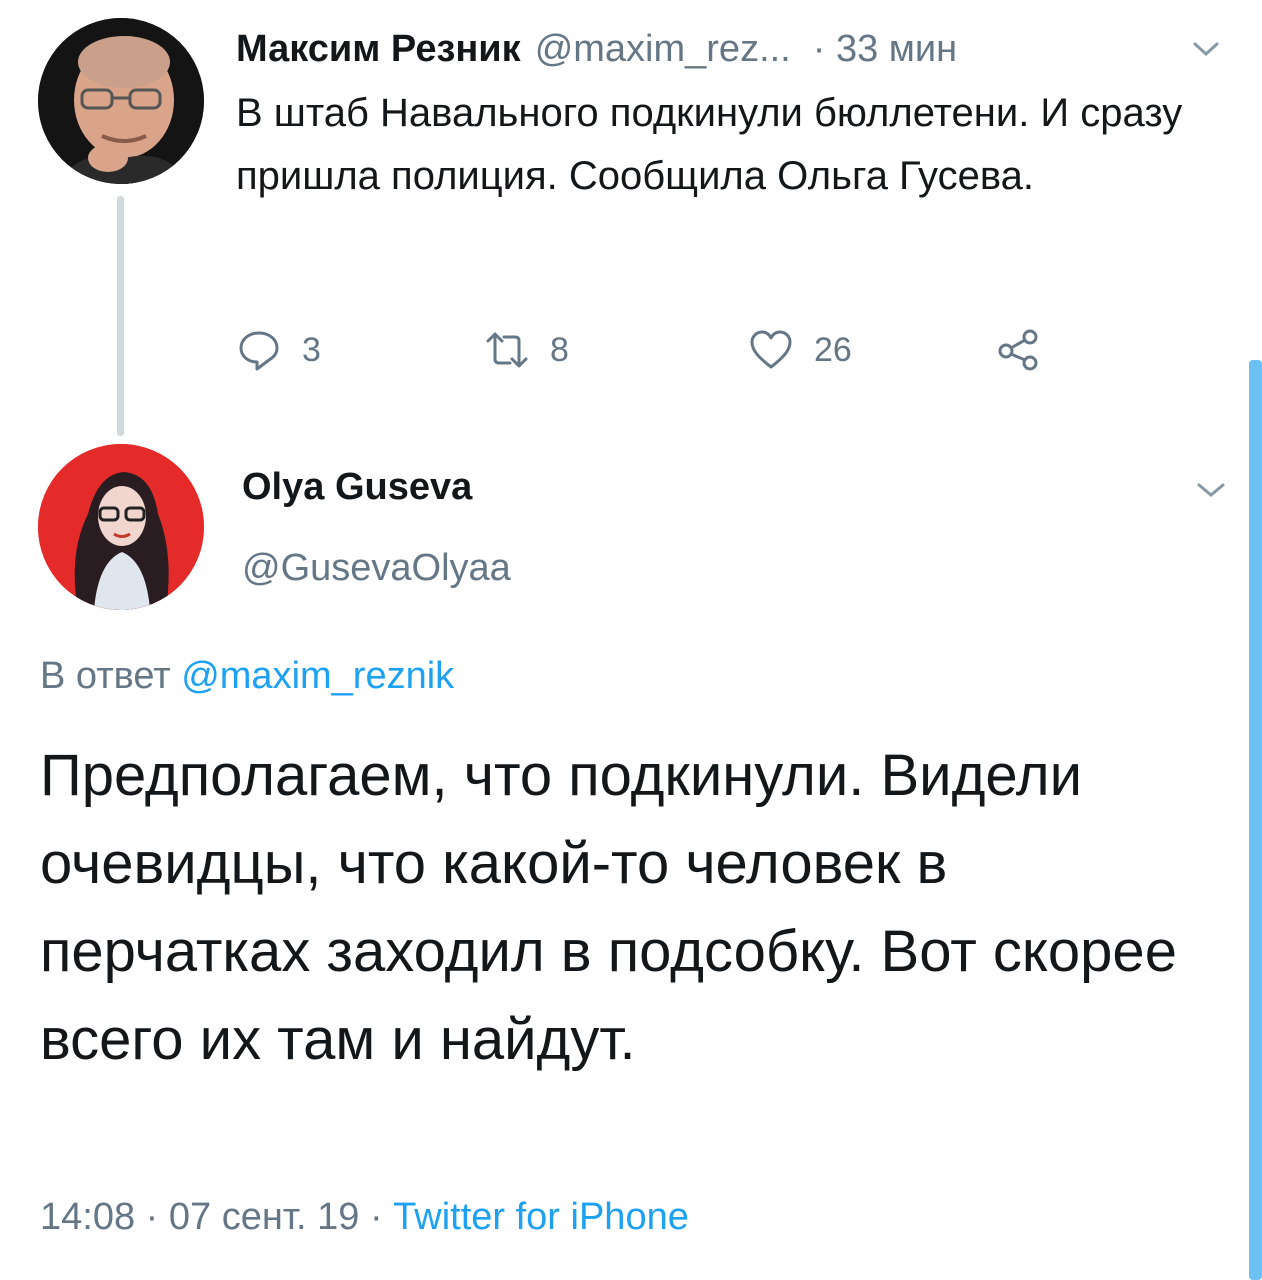  I want to click on reply-count: 3, so click(311, 349).